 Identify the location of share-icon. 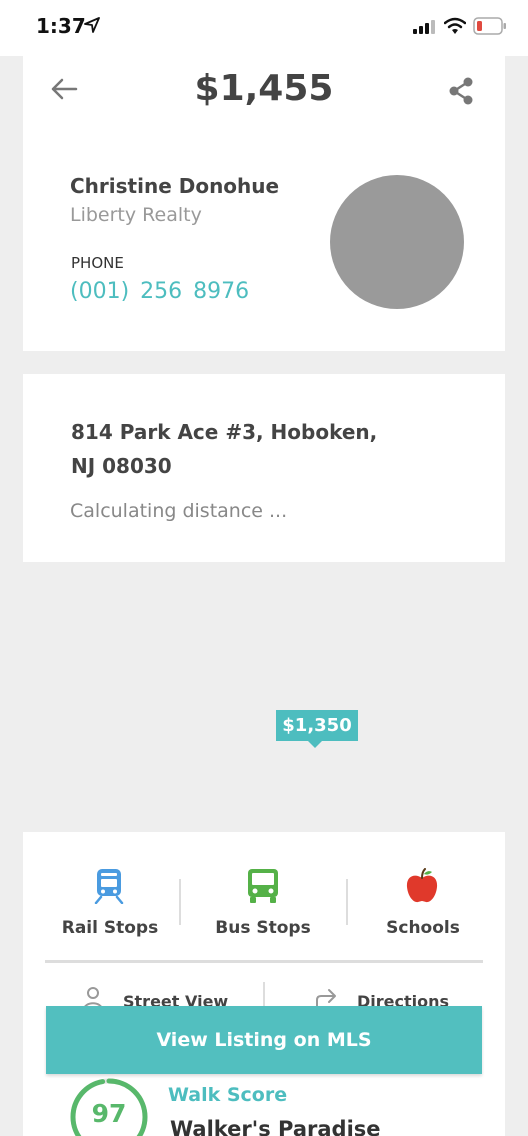
(461, 91).